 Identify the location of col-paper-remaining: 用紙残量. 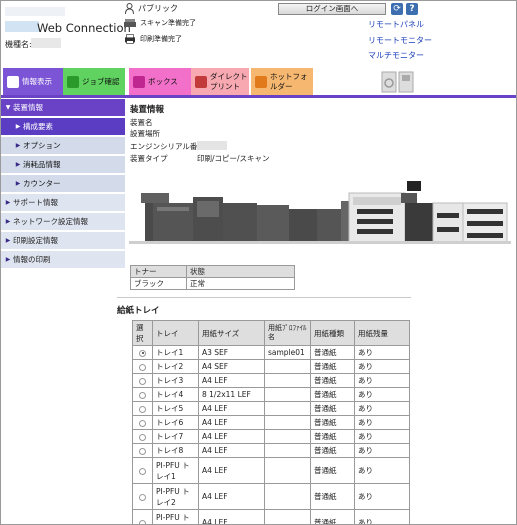
(382, 333).